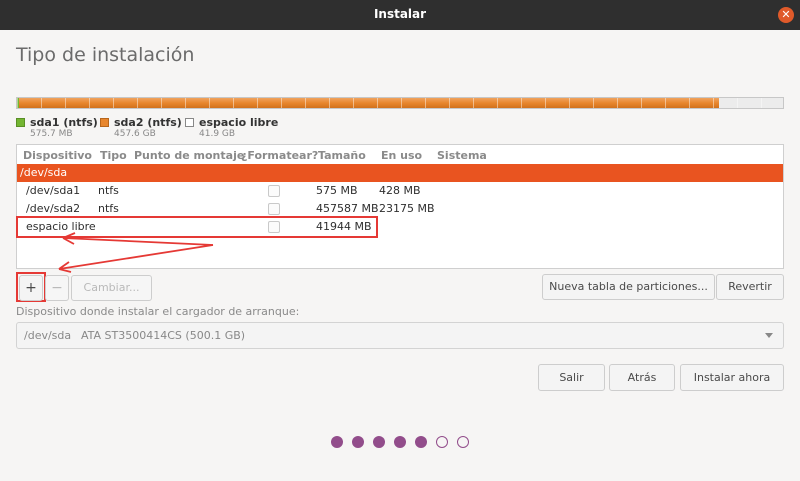  Describe the element at coordinates (769, 335) in the screenshot. I see `chevron-down-icon` at that location.